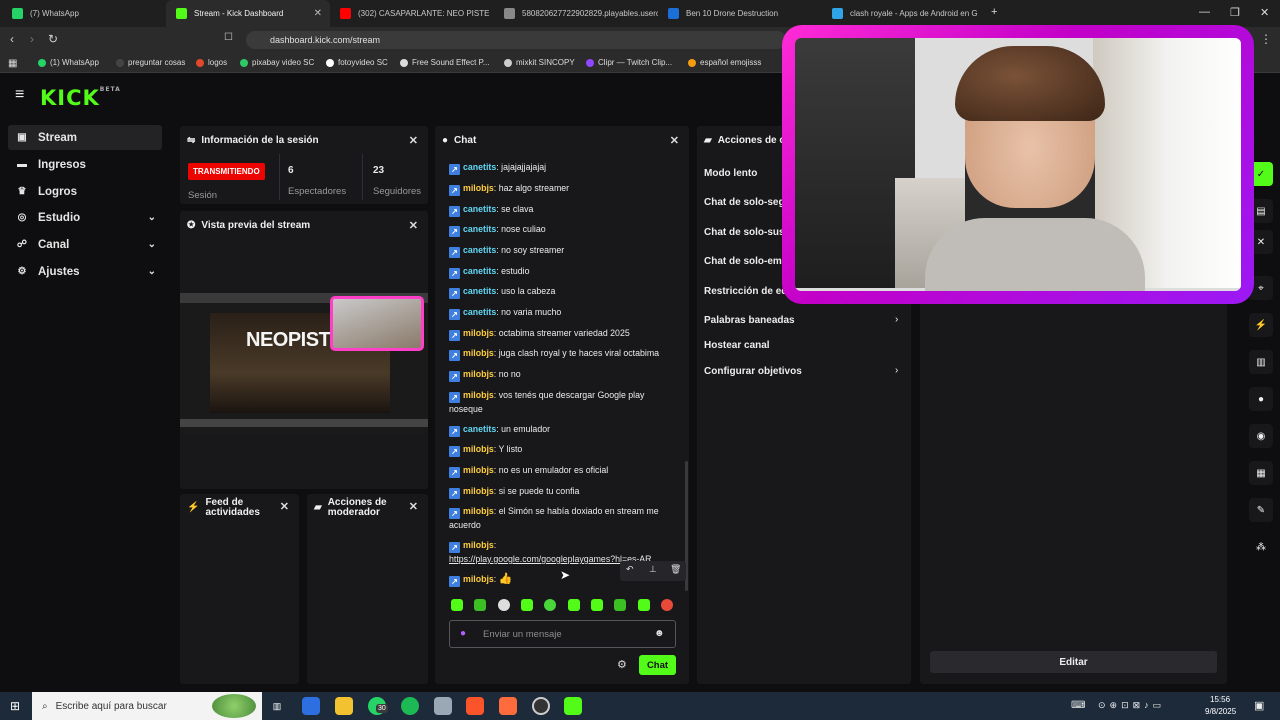 Image resolution: width=1280 pixels, height=720 pixels. Describe the element at coordinates (68, 62) in the screenshot. I see `bookmark-item: (1) WhatsApp` at that location.